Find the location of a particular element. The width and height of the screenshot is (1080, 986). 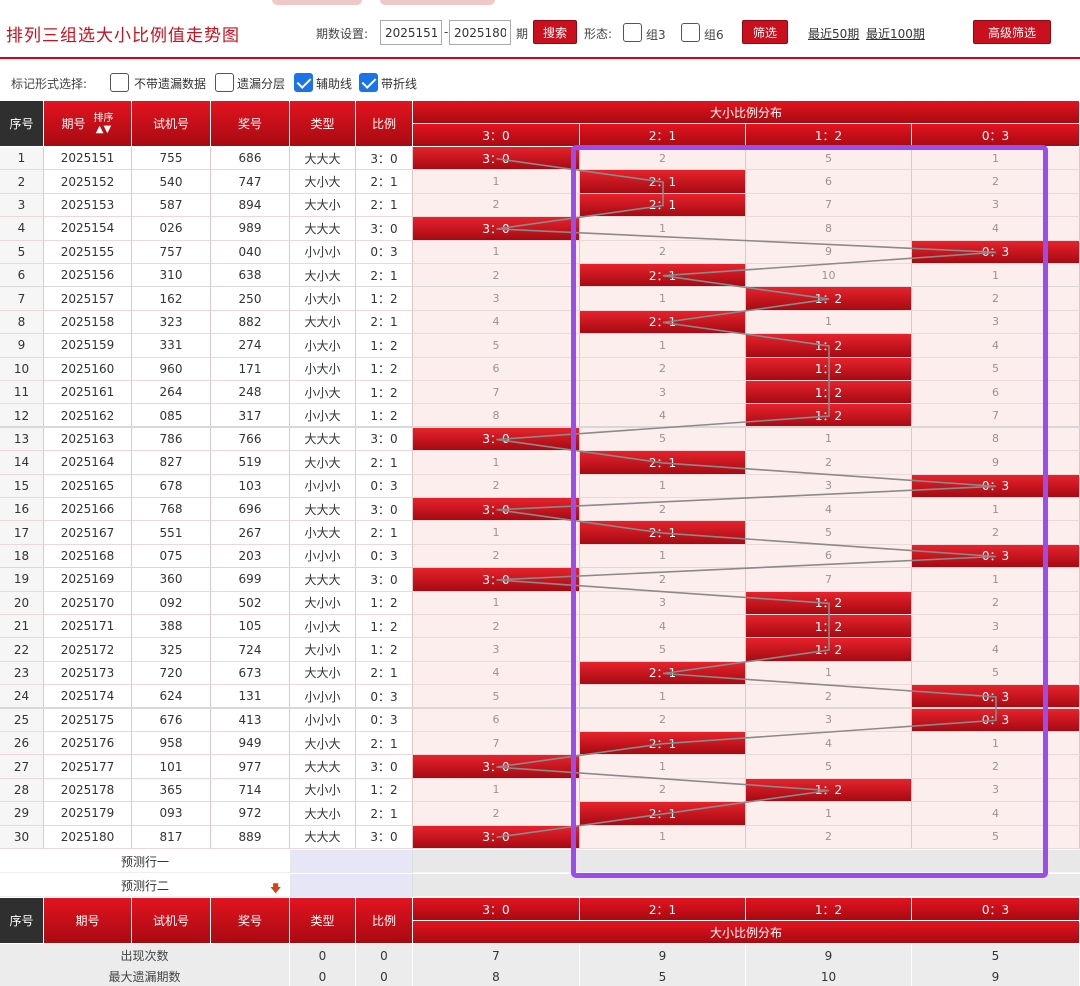

row-period: 2025158 is located at coordinates (88, 322).